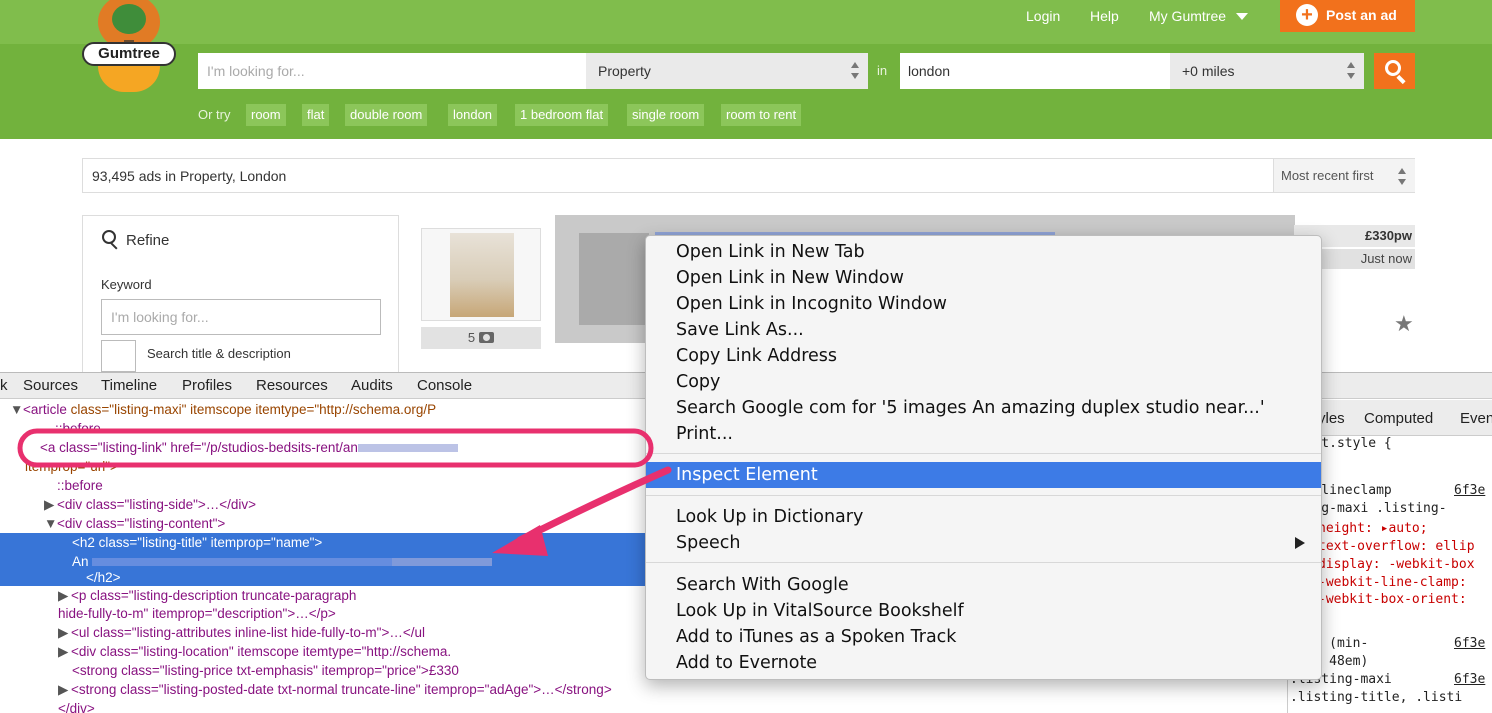  I want to click on listing-thumbnail, so click(481, 274).